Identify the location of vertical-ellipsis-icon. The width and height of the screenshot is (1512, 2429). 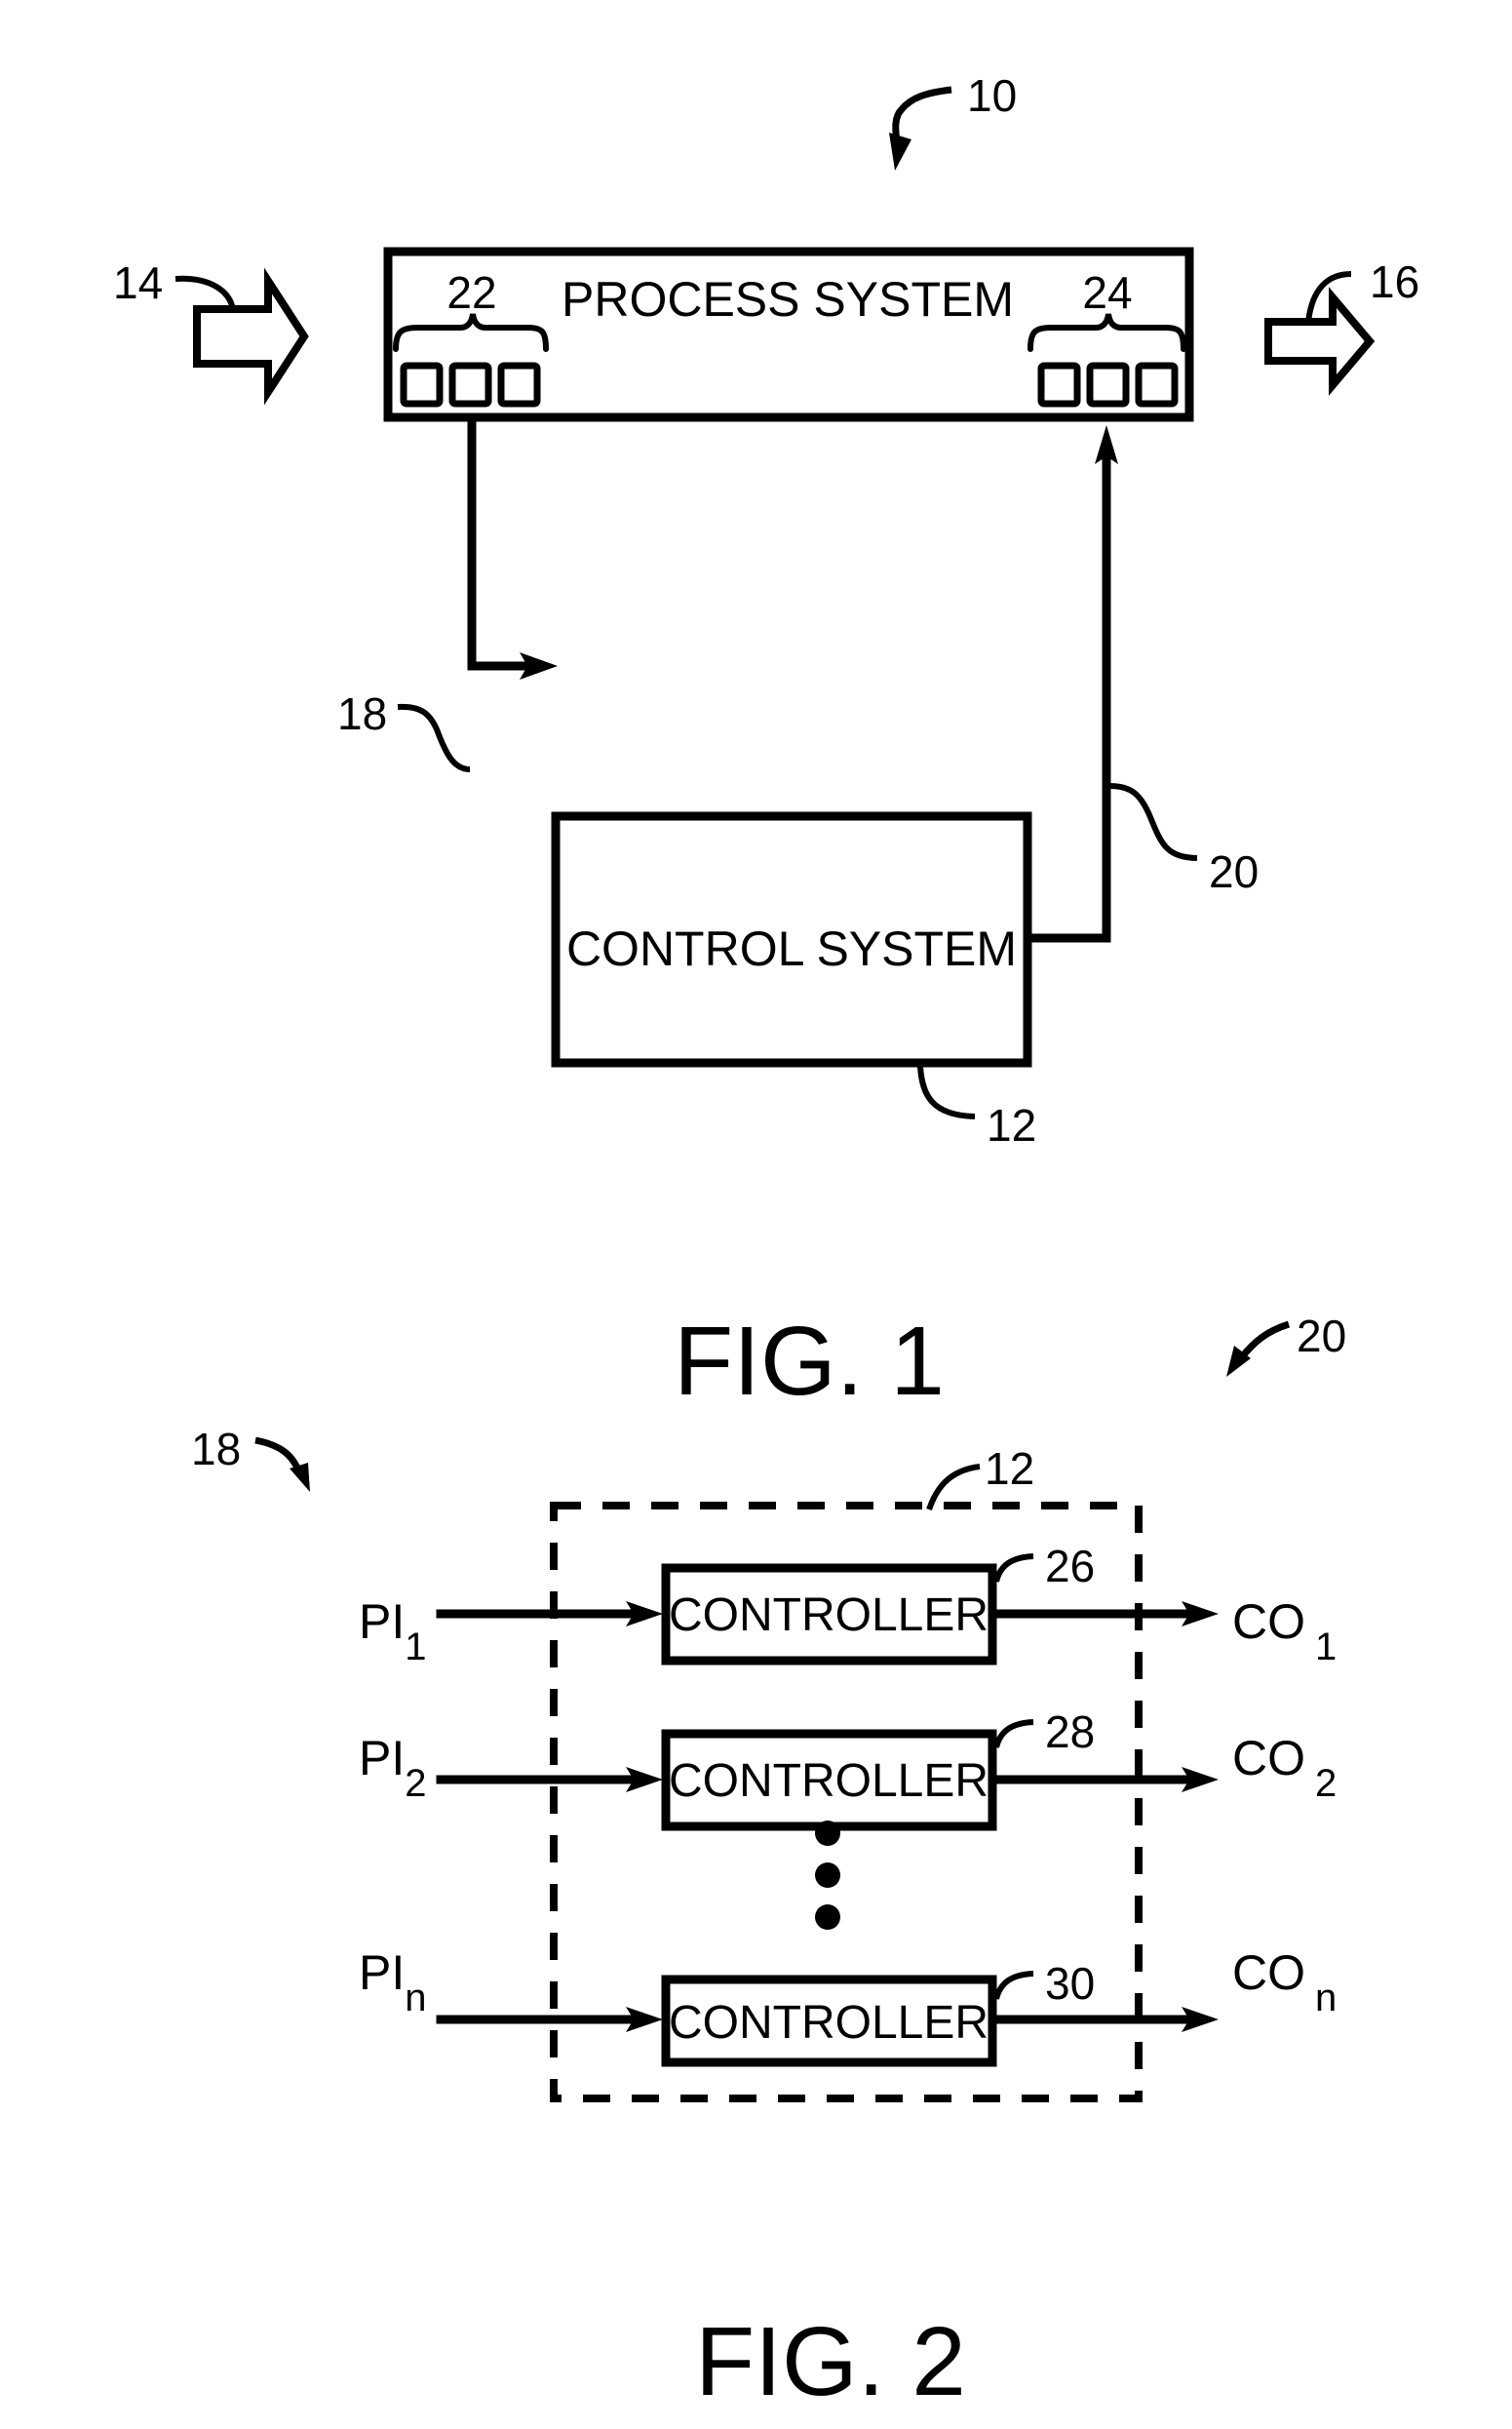
(827, 1875).